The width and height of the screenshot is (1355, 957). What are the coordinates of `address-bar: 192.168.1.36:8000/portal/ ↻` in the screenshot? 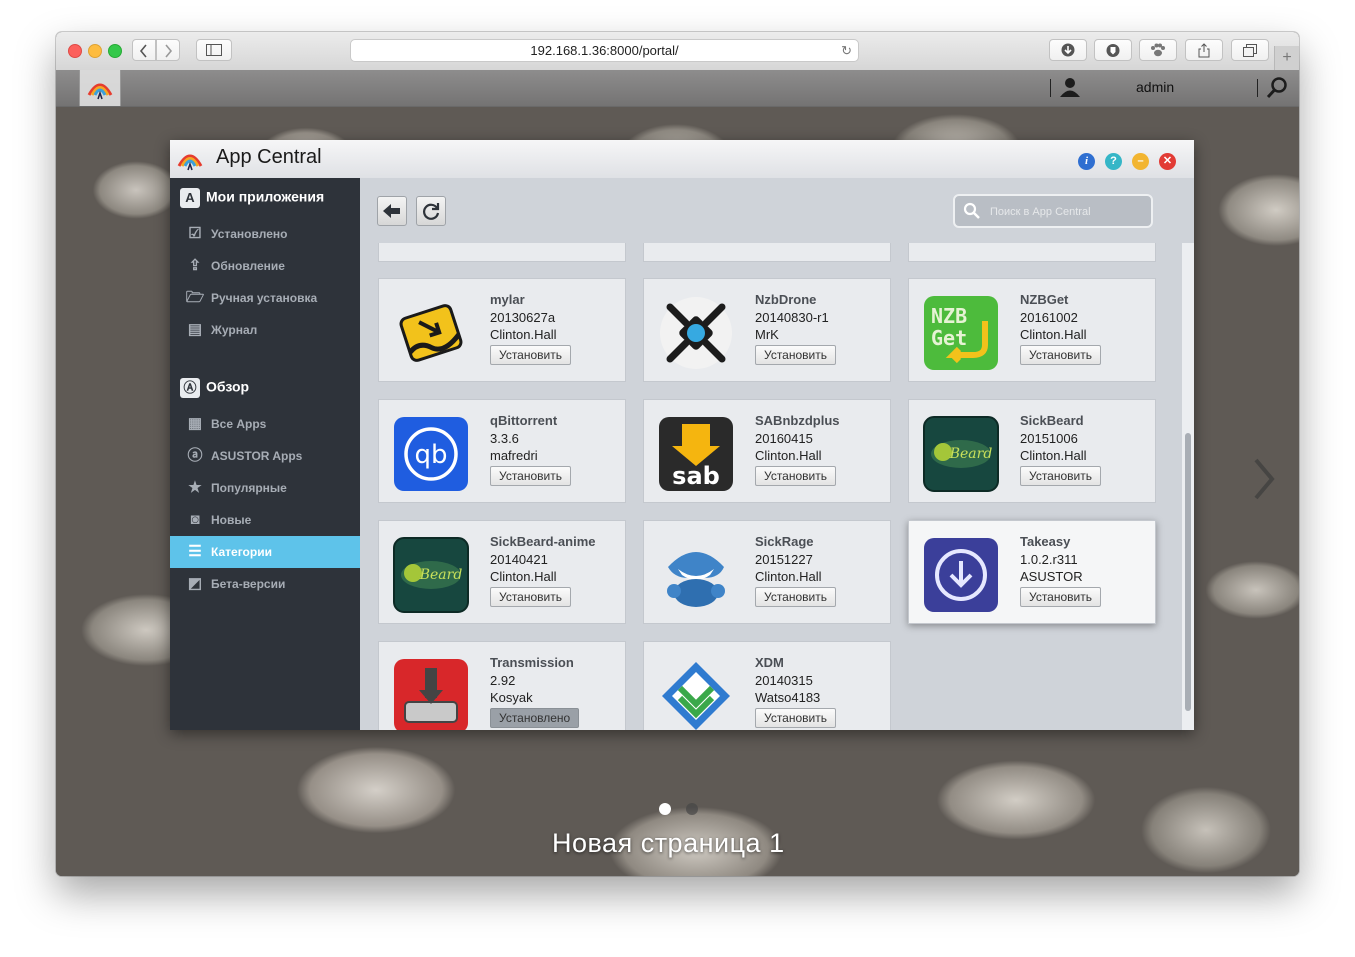 It's located at (604, 50).